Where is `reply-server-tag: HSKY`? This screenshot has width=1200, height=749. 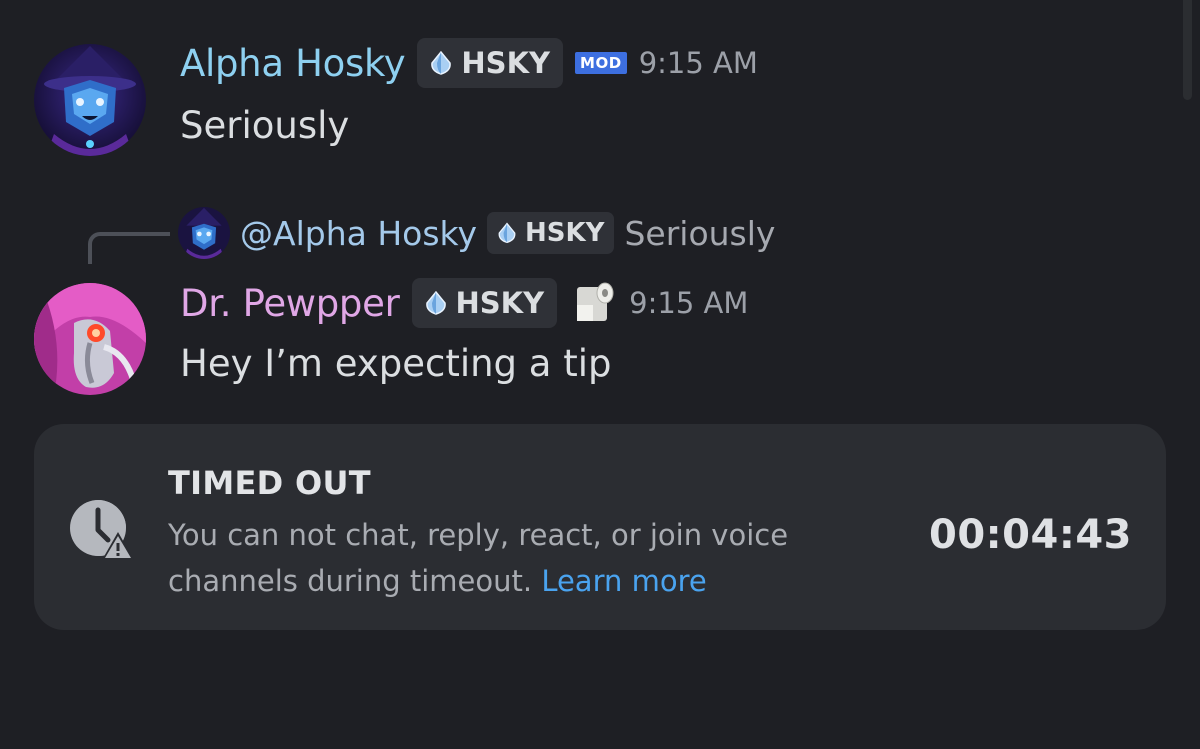 reply-server-tag: HSKY is located at coordinates (550, 233).